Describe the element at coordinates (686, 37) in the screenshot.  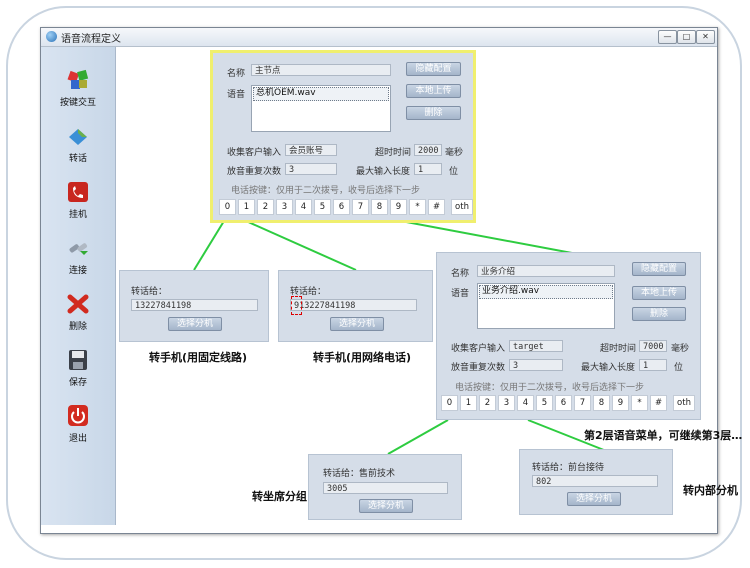
I see `maximize-button: □` at that location.